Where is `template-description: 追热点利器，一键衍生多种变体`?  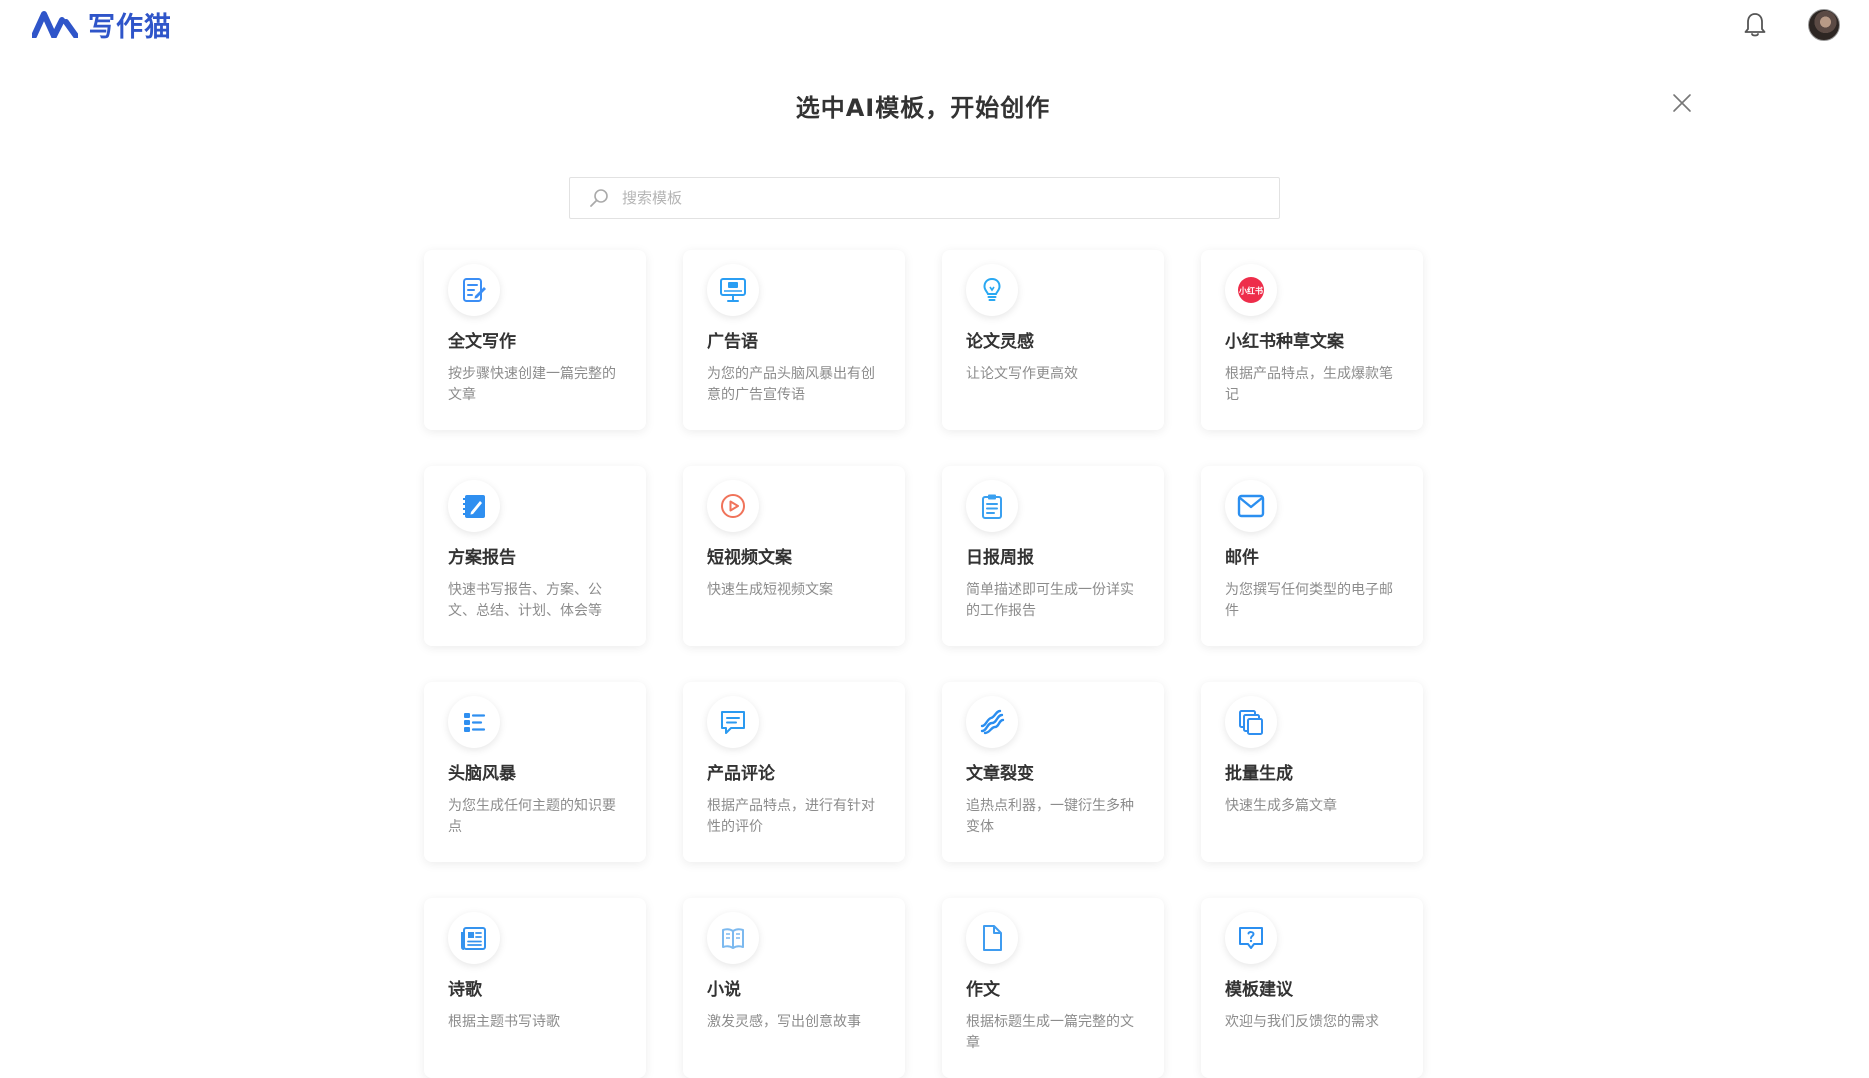
template-description: 追热点利器，一键衍生多种变体 is located at coordinates (1050, 816).